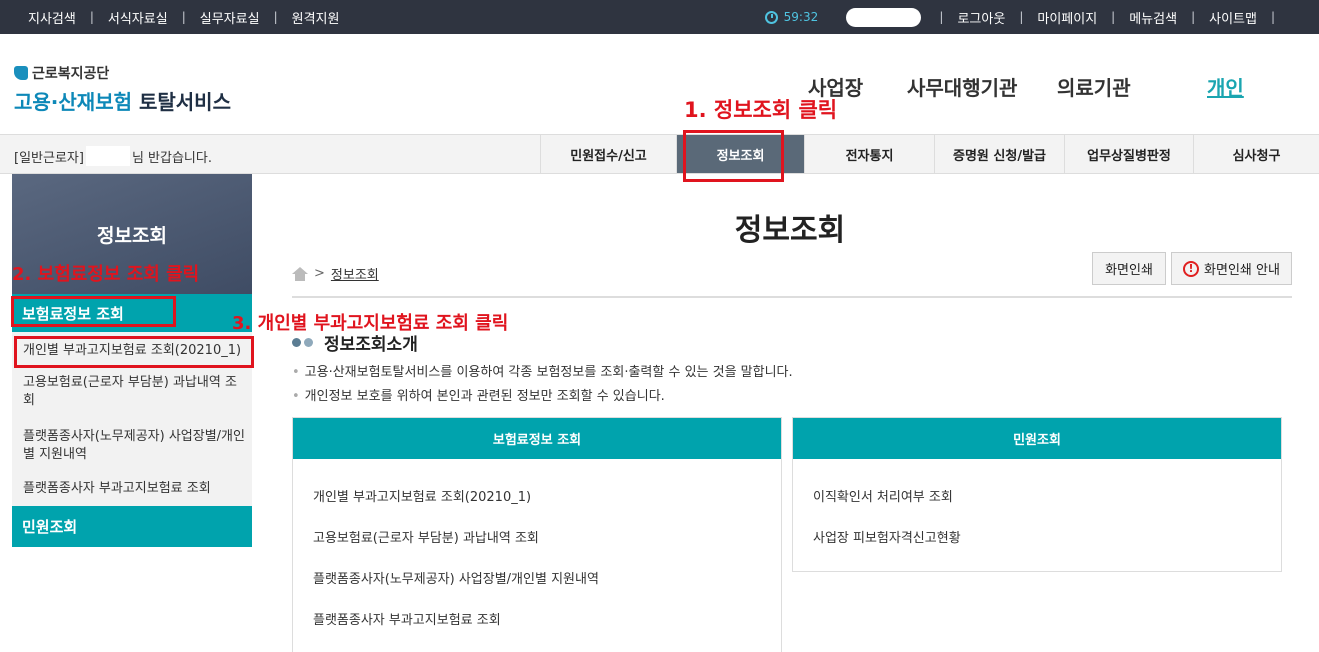 This screenshot has width=1319, height=652. Describe the element at coordinates (134, 489) in the screenshot. I see `sidebar-subitem-platform-premium: 플랫폼종사자 부과고지보험료 조회` at that location.